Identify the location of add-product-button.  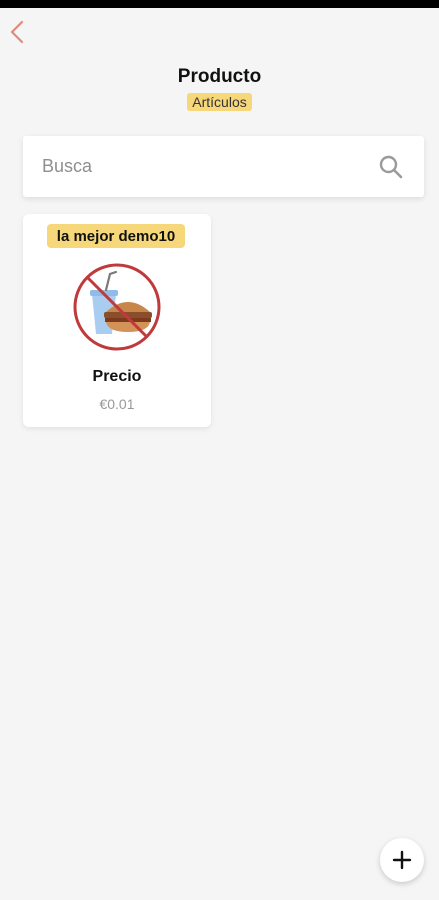
(402, 860).